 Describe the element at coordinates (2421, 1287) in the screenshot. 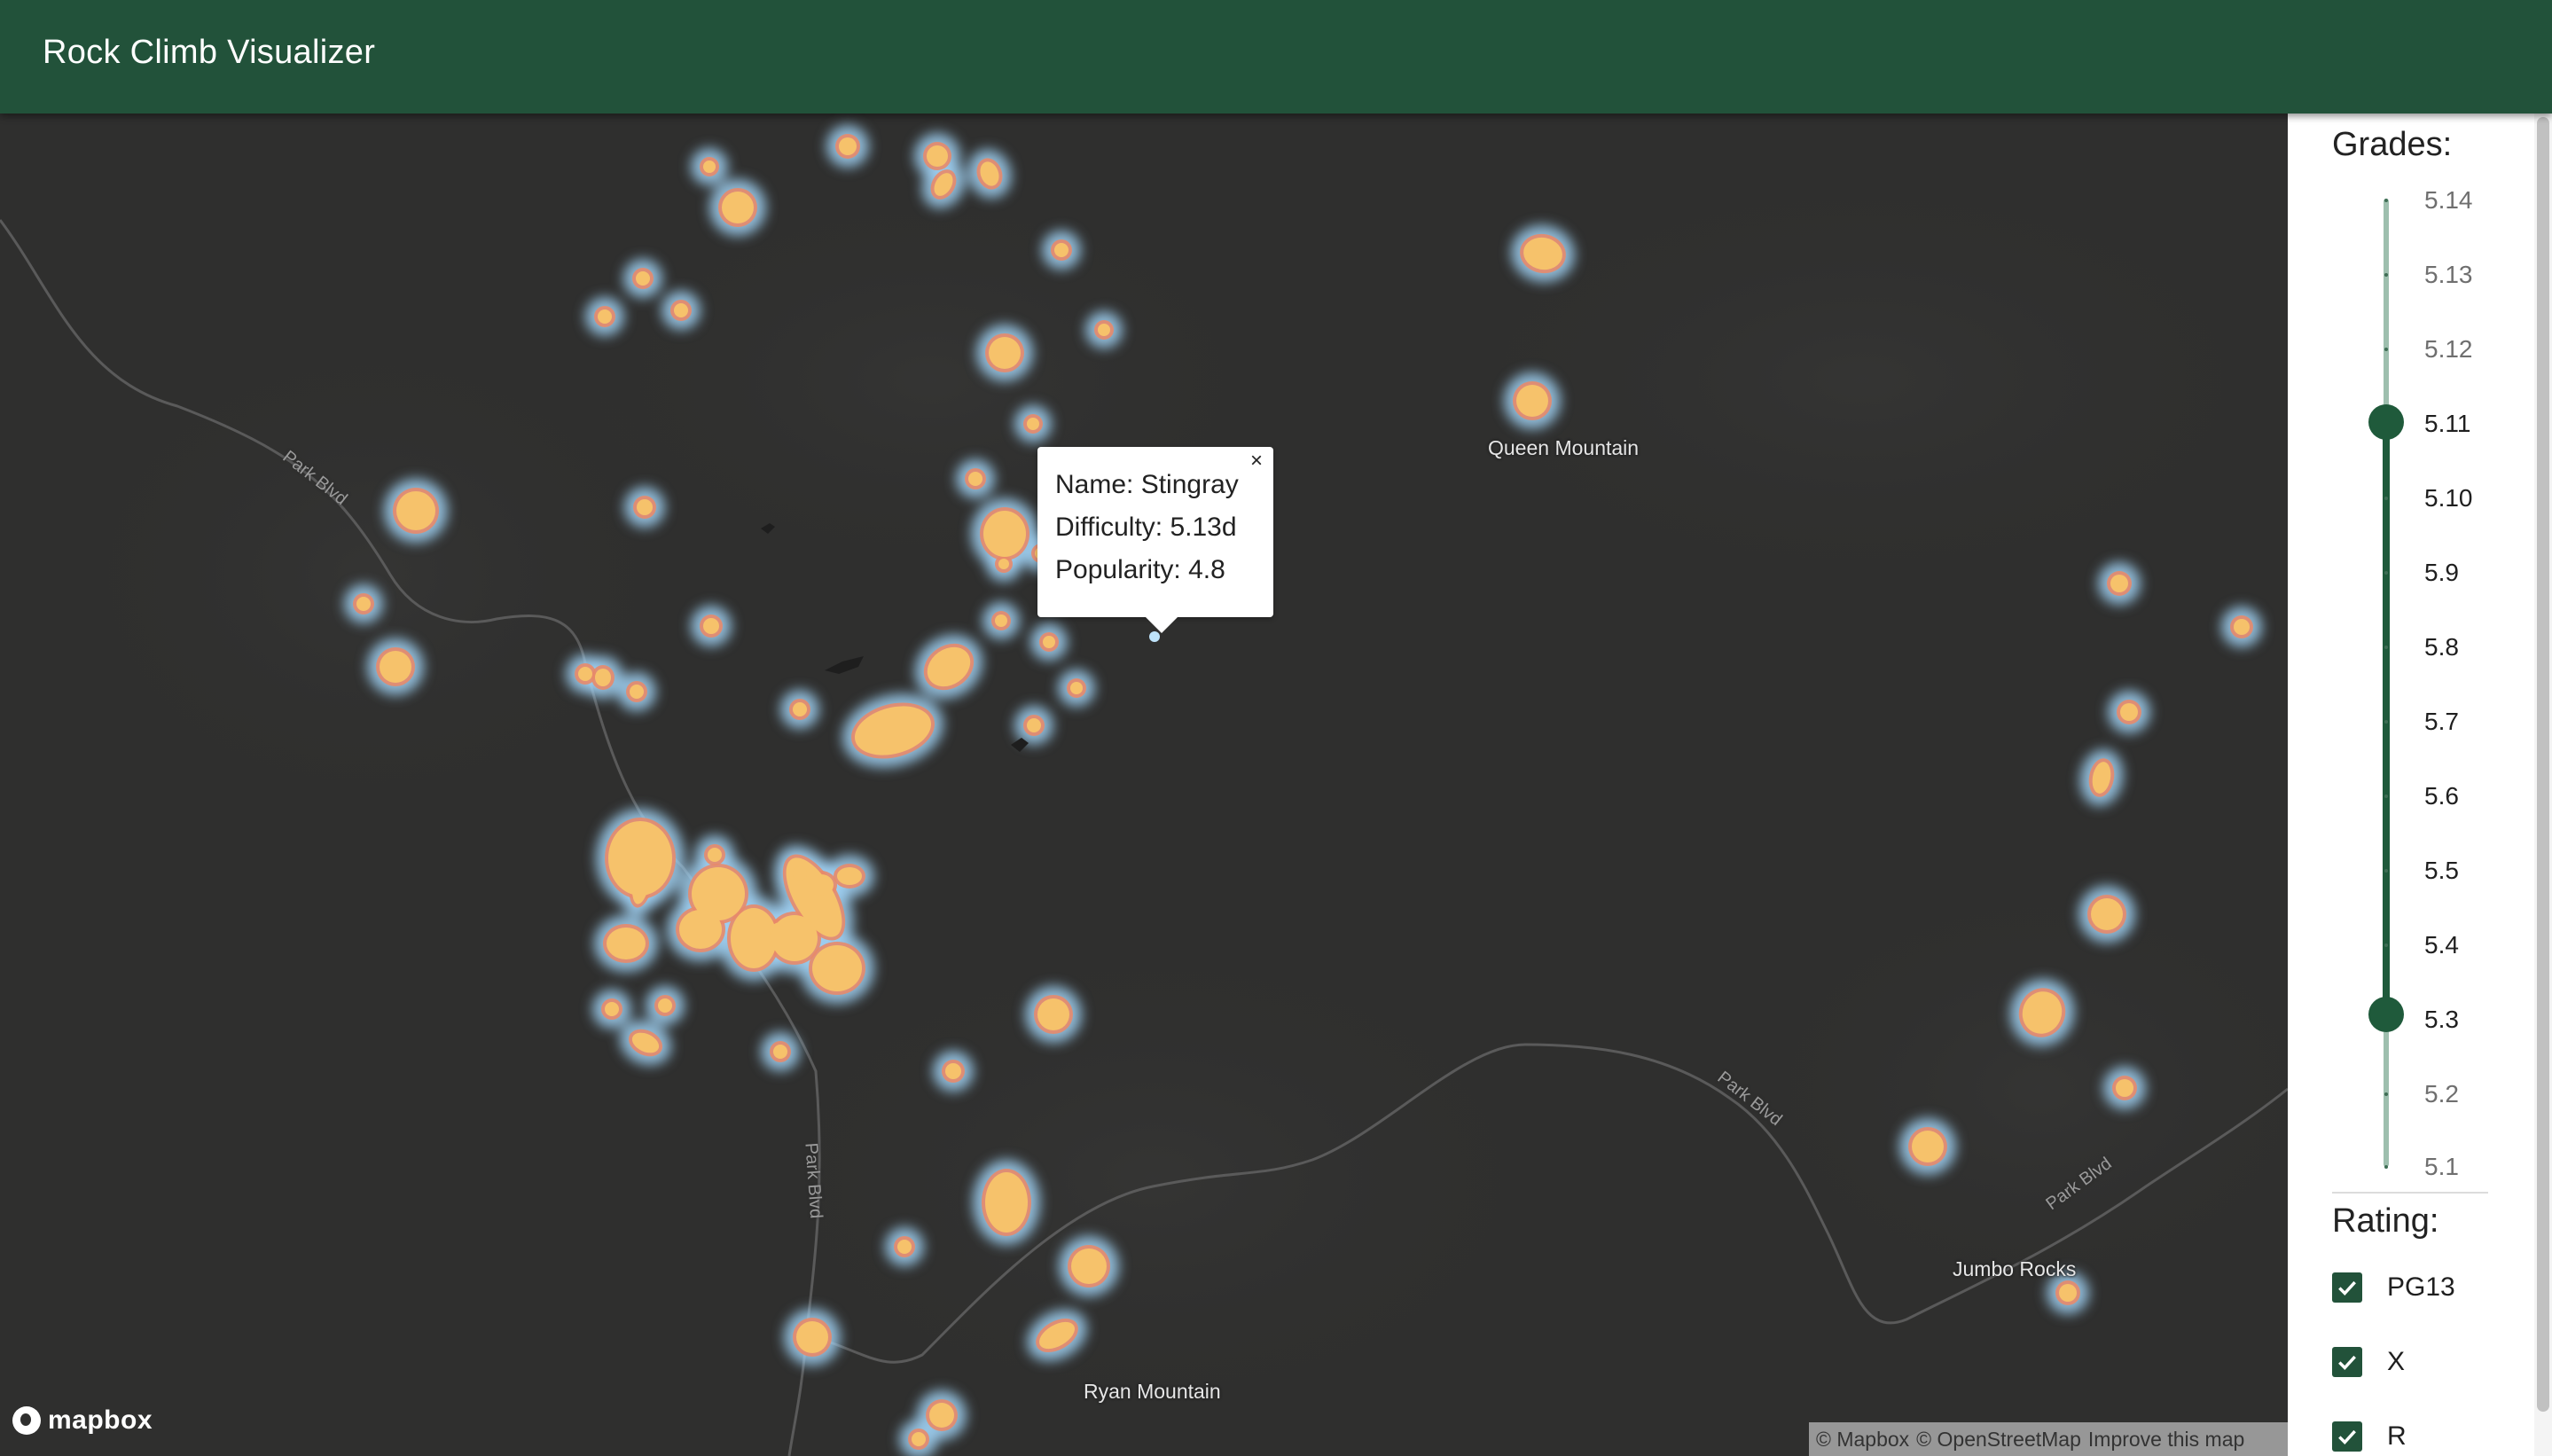

I see `rating-label: PG13` at that location.